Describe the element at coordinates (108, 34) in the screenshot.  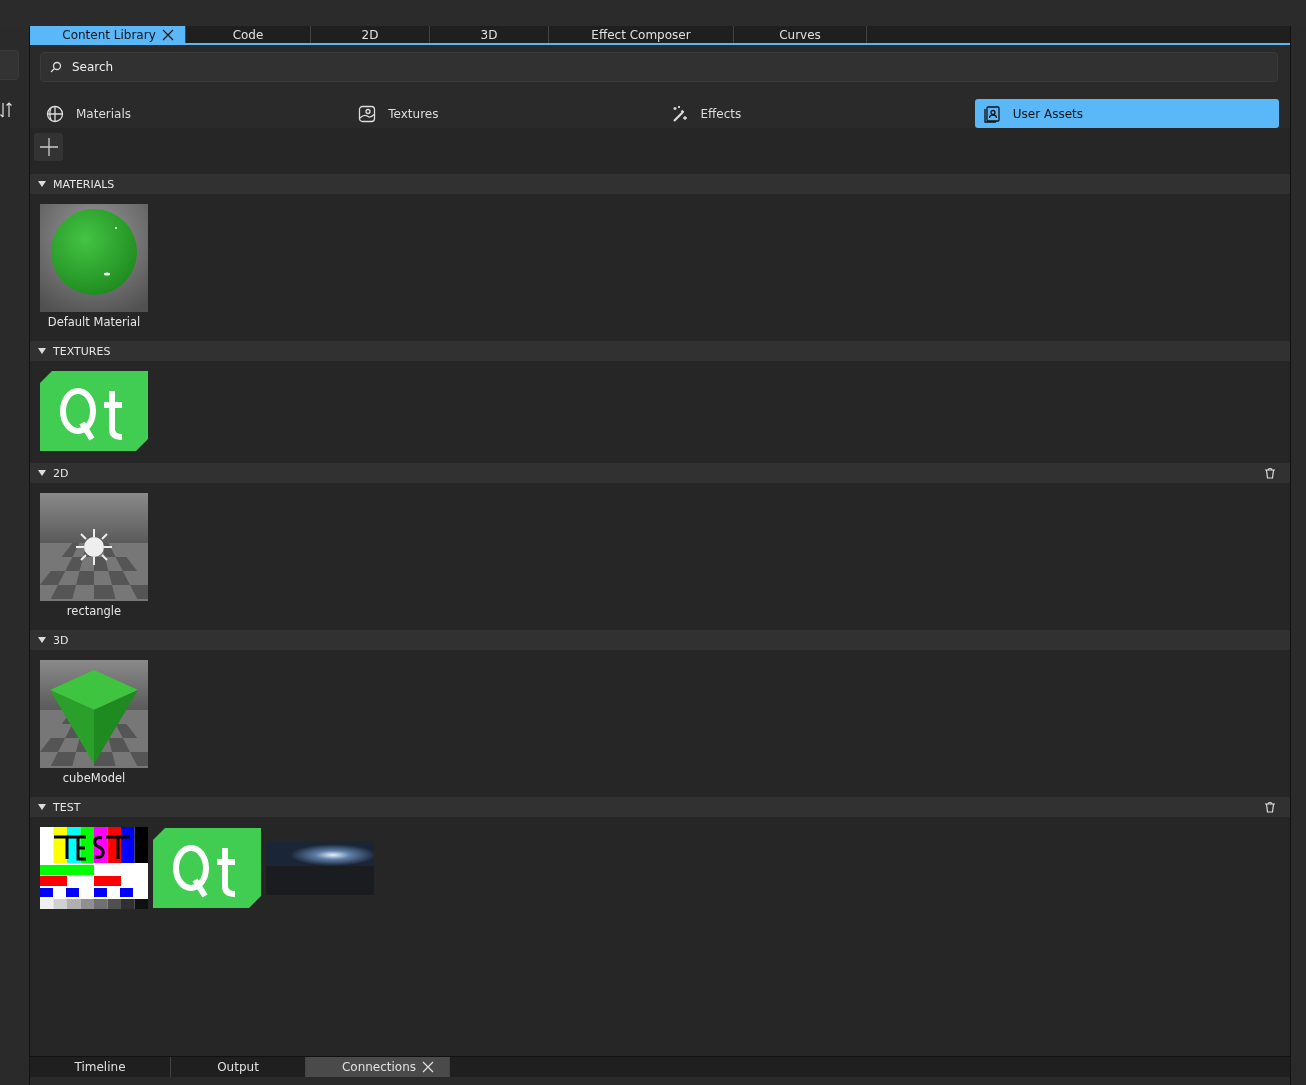
I see `editor-tab: Content Library` at that location.